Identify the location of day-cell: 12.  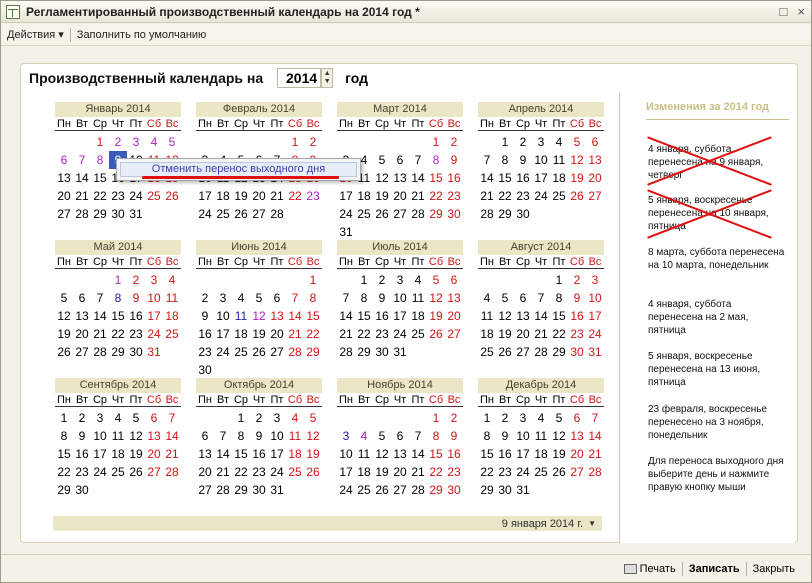
(577, 160).